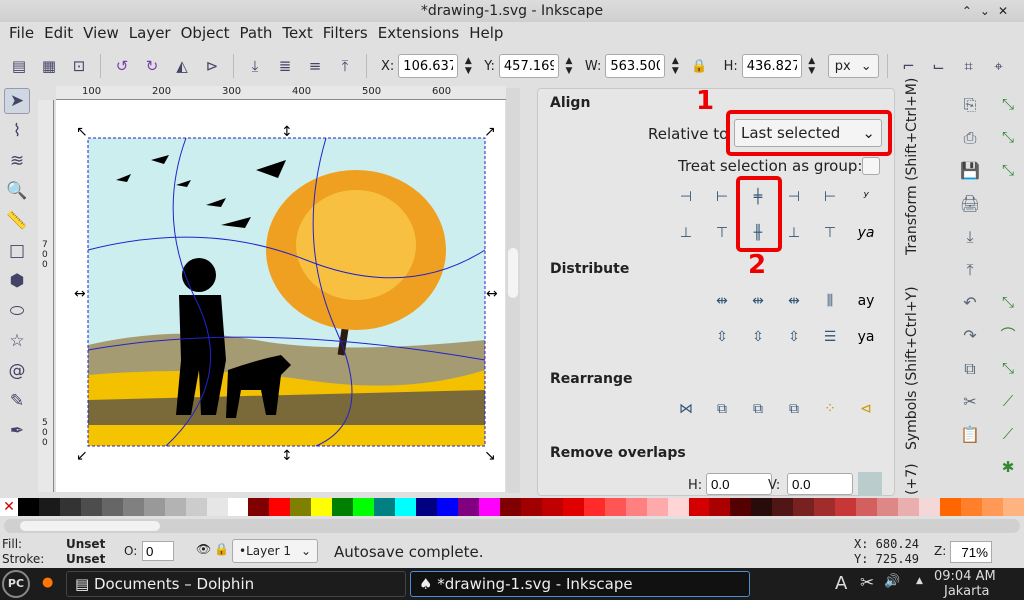 The height and width of the screenshot is (600, 1024). I want to click on align-top-edges-icon: ⊤, so click(722, 233).